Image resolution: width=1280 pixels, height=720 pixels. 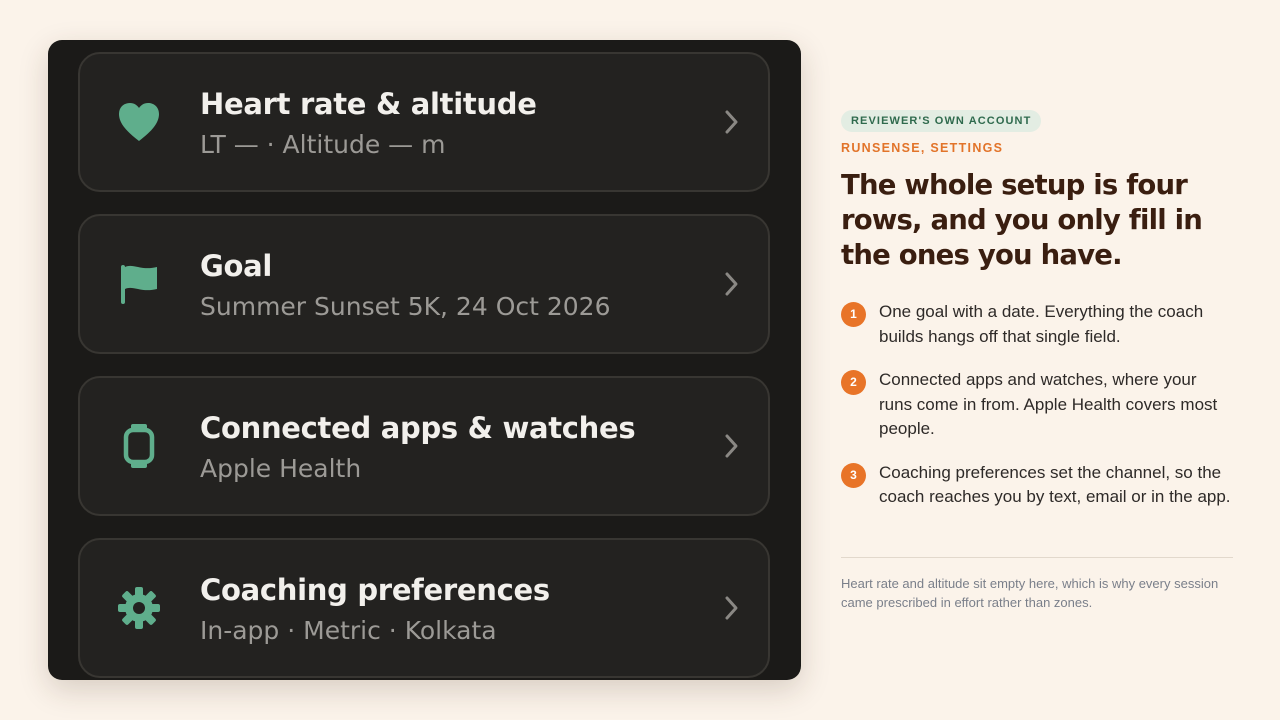 I want to click on row-title: Goal, so click(x=236, y=266).